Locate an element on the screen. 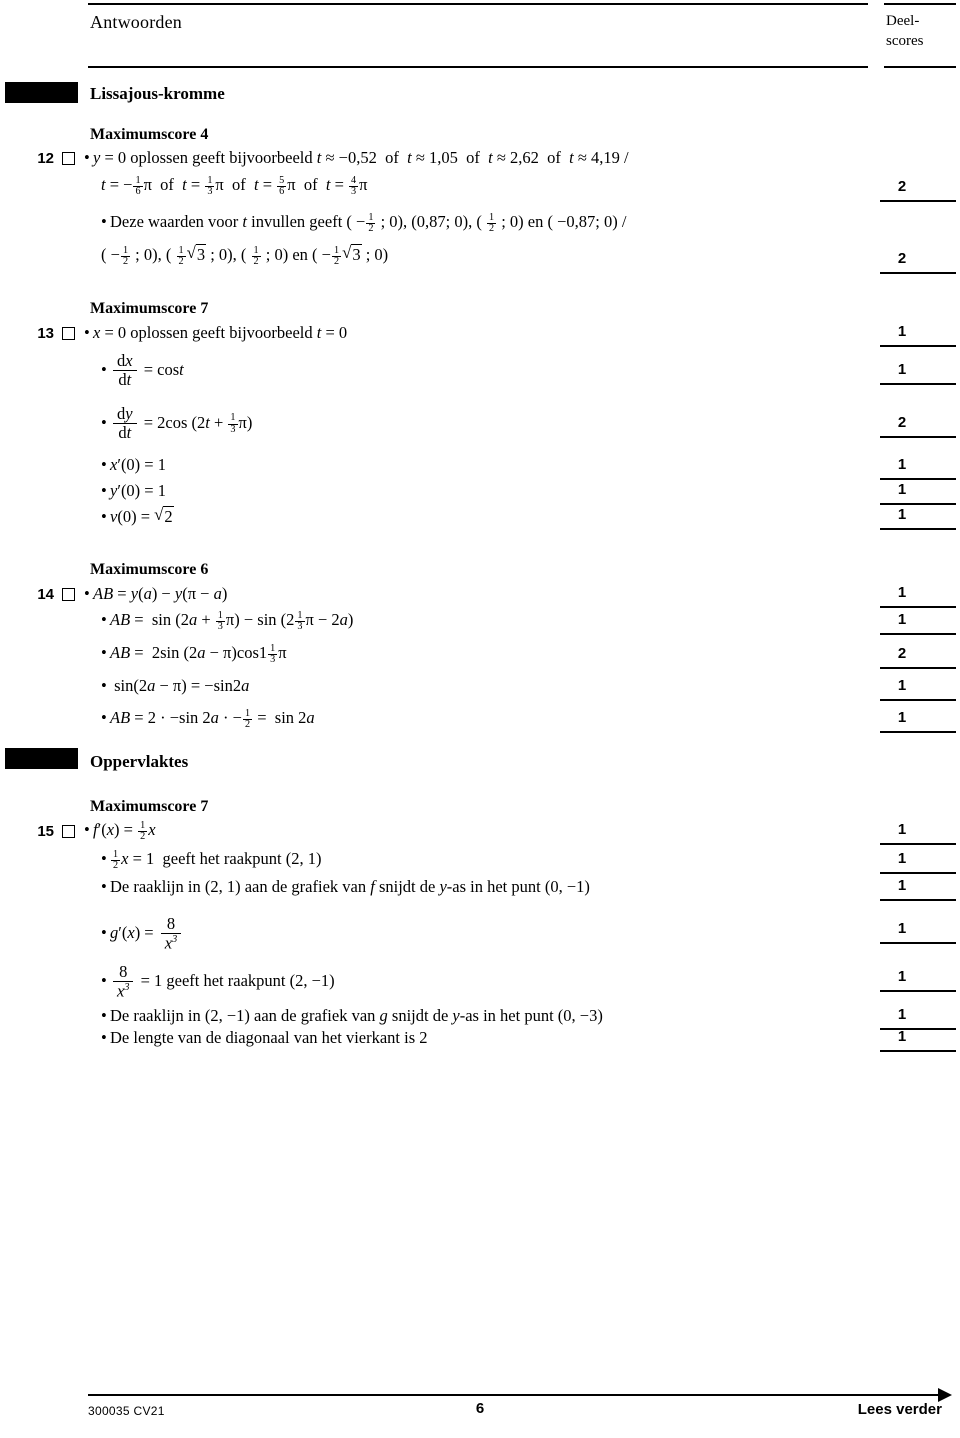 The height and width of the screenshot is (1438, 960). q13-bullet-4: • x′(0) = 1 is located at coordinates (133, 464).